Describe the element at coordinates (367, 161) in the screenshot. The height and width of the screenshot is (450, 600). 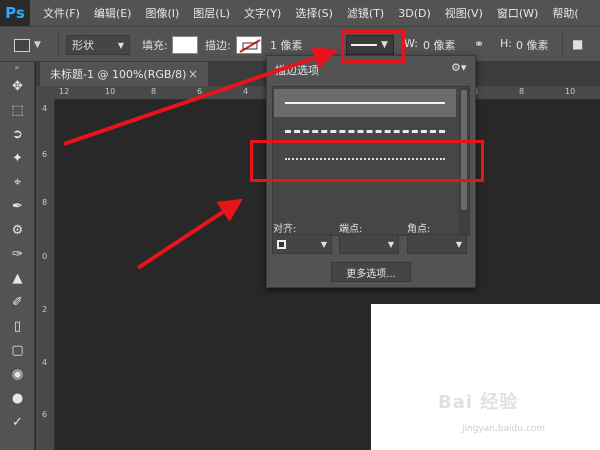
I see `annotation-box-dotted-line` at that location.